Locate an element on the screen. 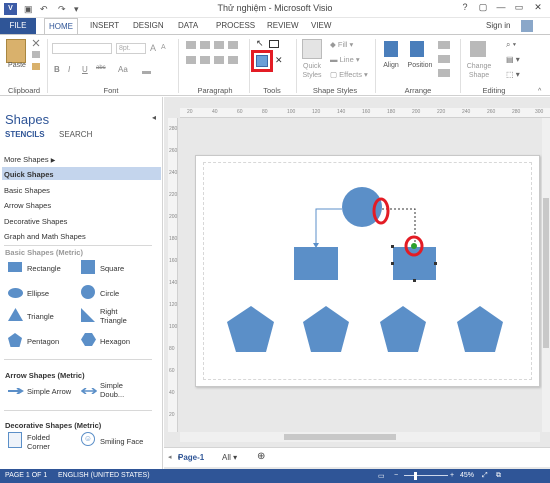 The height and width of the screenshot is (483, 550). grow-font-icon: A is located at coordinates (153, 48).